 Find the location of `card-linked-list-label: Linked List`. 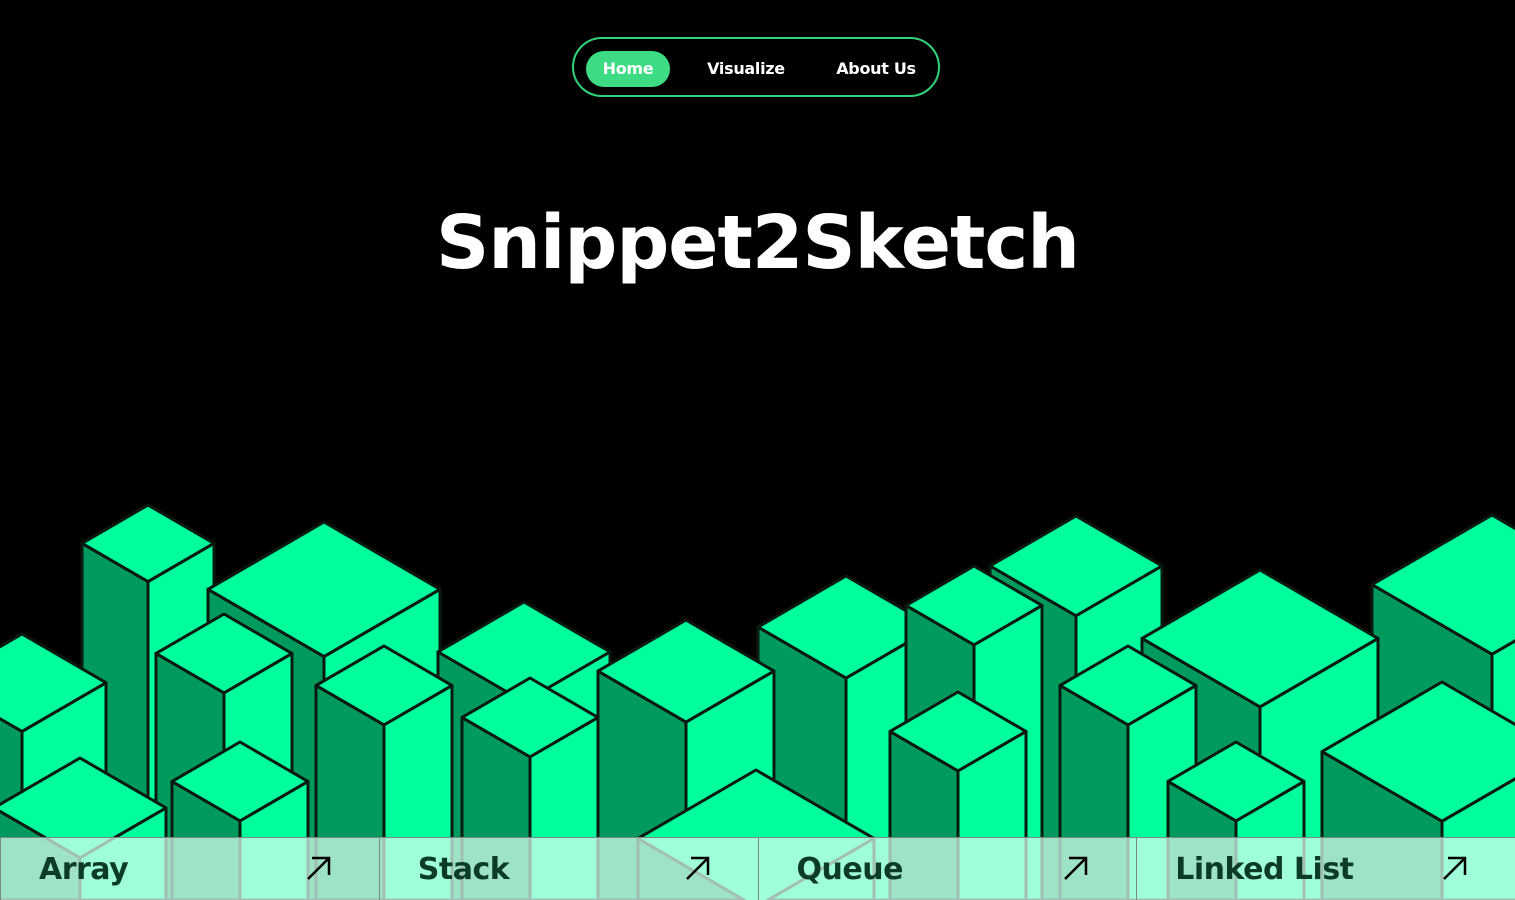

card-linked-list-label: Linked List is located at coordinates (1264, 869).